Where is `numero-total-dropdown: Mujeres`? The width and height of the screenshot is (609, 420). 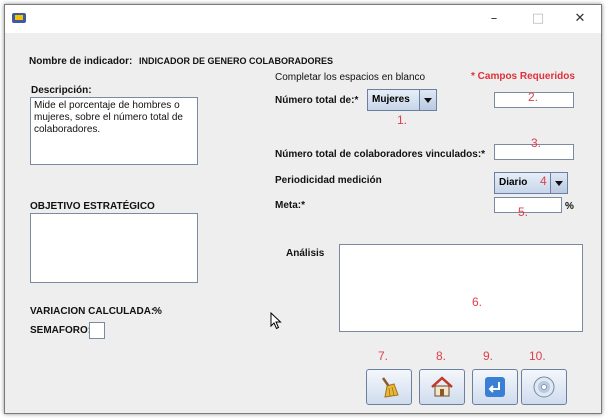 numero-total-dropdown: Mujeres is located at coordinates (402, 100).